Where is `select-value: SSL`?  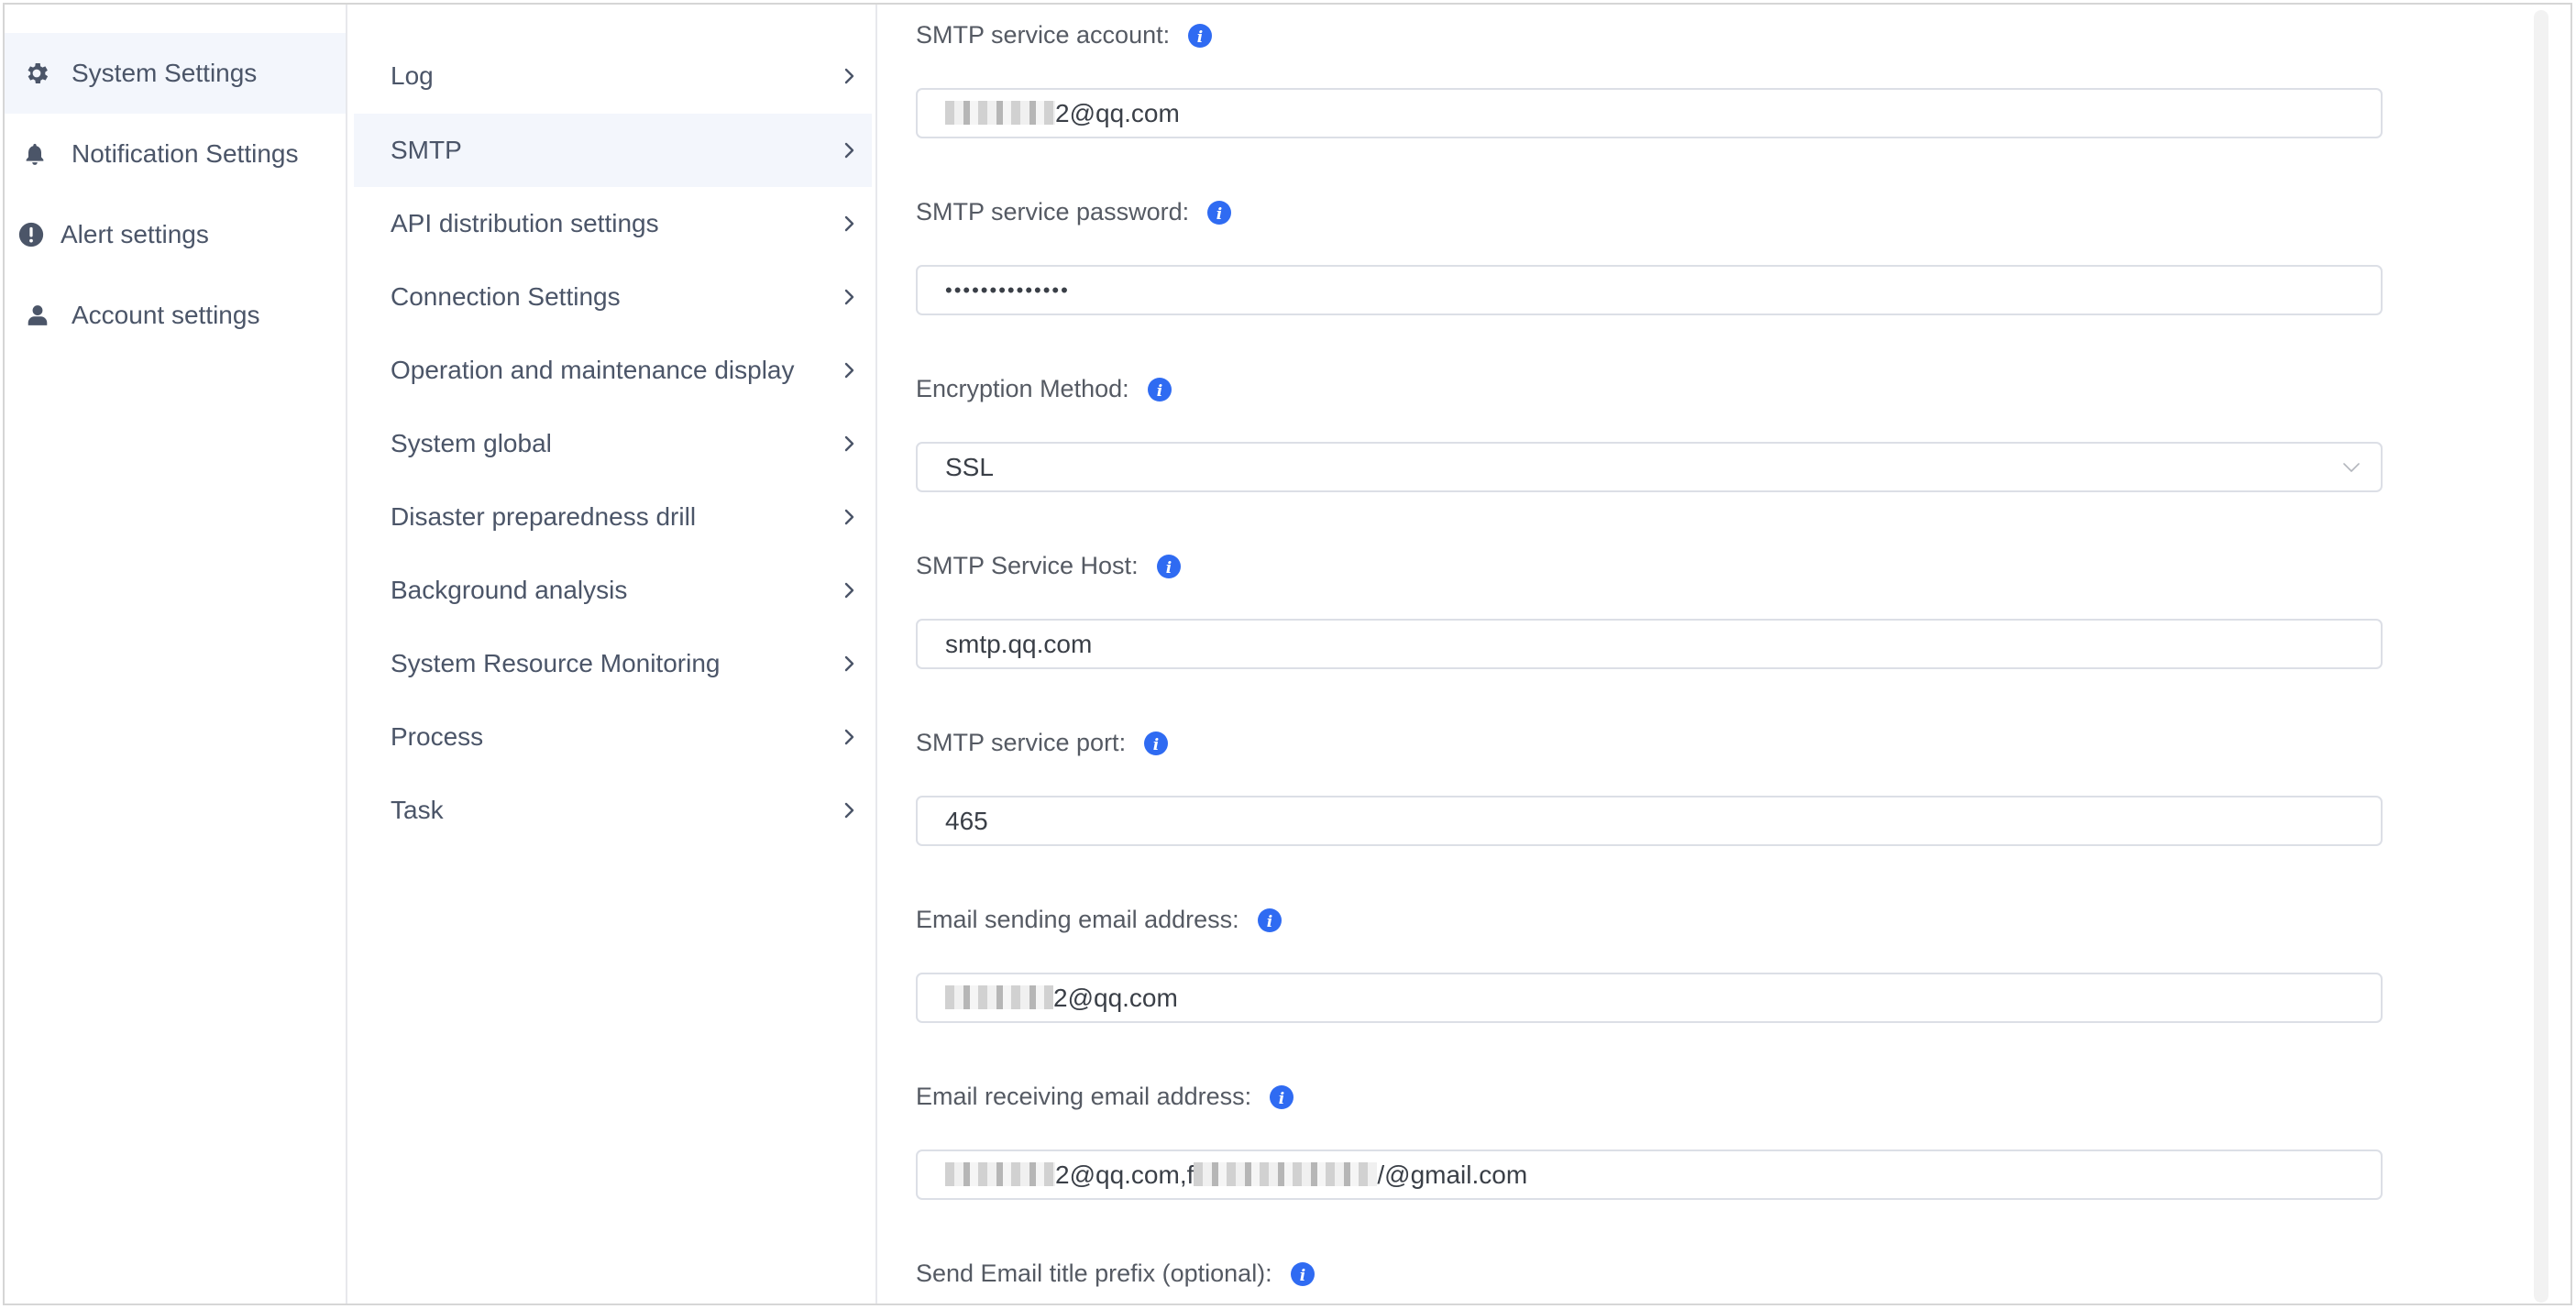
select-value: SSL is located at coordinates (969, 467).